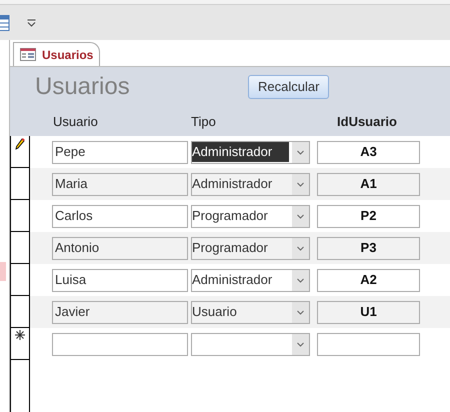 This screenshot has height=412, width=450. Describe the element at coordinates (368, 344) in the screenshot. I see `id-field` at that location.